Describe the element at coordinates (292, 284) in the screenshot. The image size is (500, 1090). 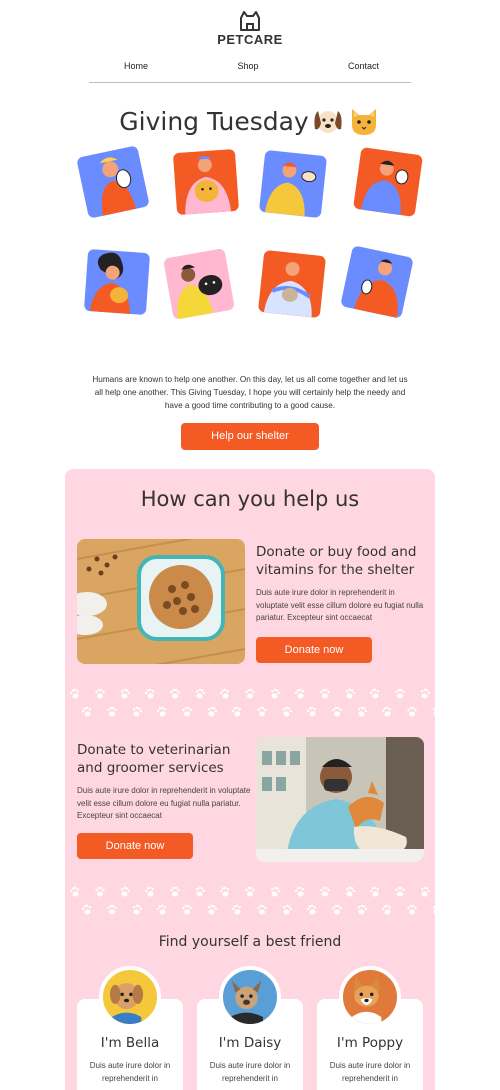
I see `illustration-person-with-sloth` at that location.